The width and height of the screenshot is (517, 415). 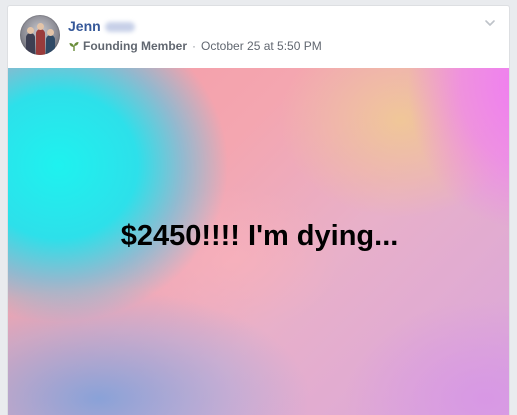 What do you see at coordinates (101, 26) in the screenshot?
I see `author-name-link: Jenn` at bounding box center [101, 26].